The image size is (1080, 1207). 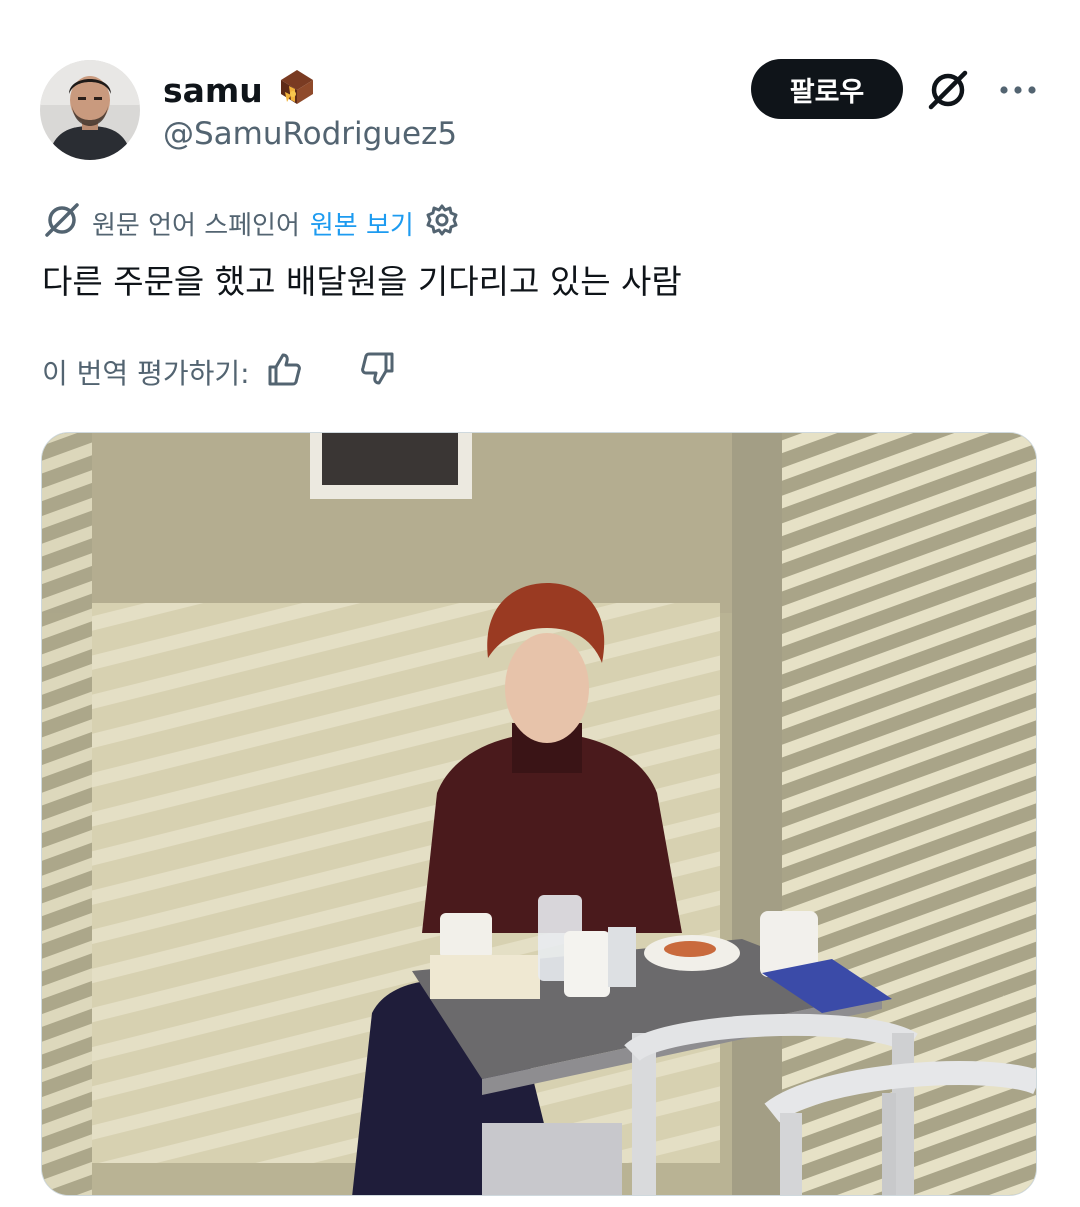 What do you see at coordinates (196, 225) in the screenshot?
I see `source-language-text: 원문 언어 스페인어` at bounding box center [196, 225].